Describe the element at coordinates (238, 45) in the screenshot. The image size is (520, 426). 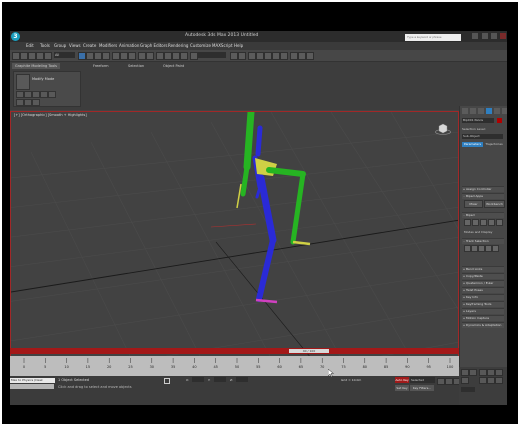
I see `menu-help: Help` at that location.